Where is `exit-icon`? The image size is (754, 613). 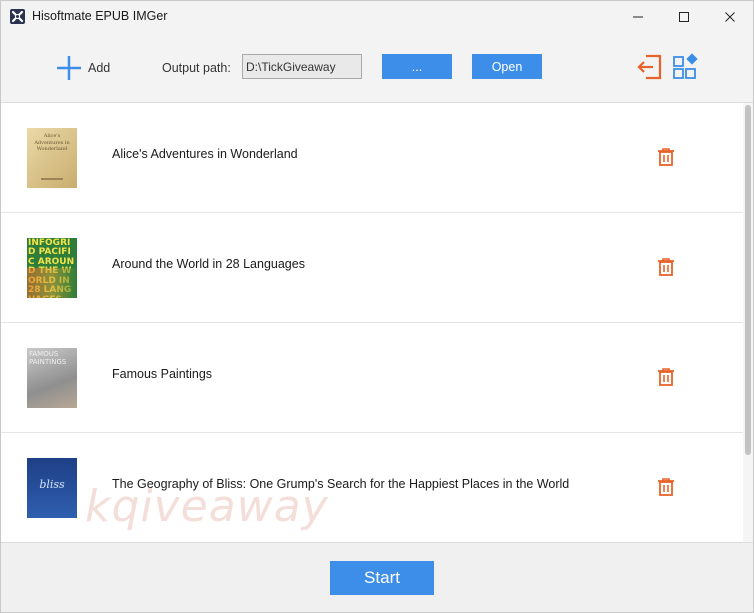 exit-icon is located at coordinates (649, 67).